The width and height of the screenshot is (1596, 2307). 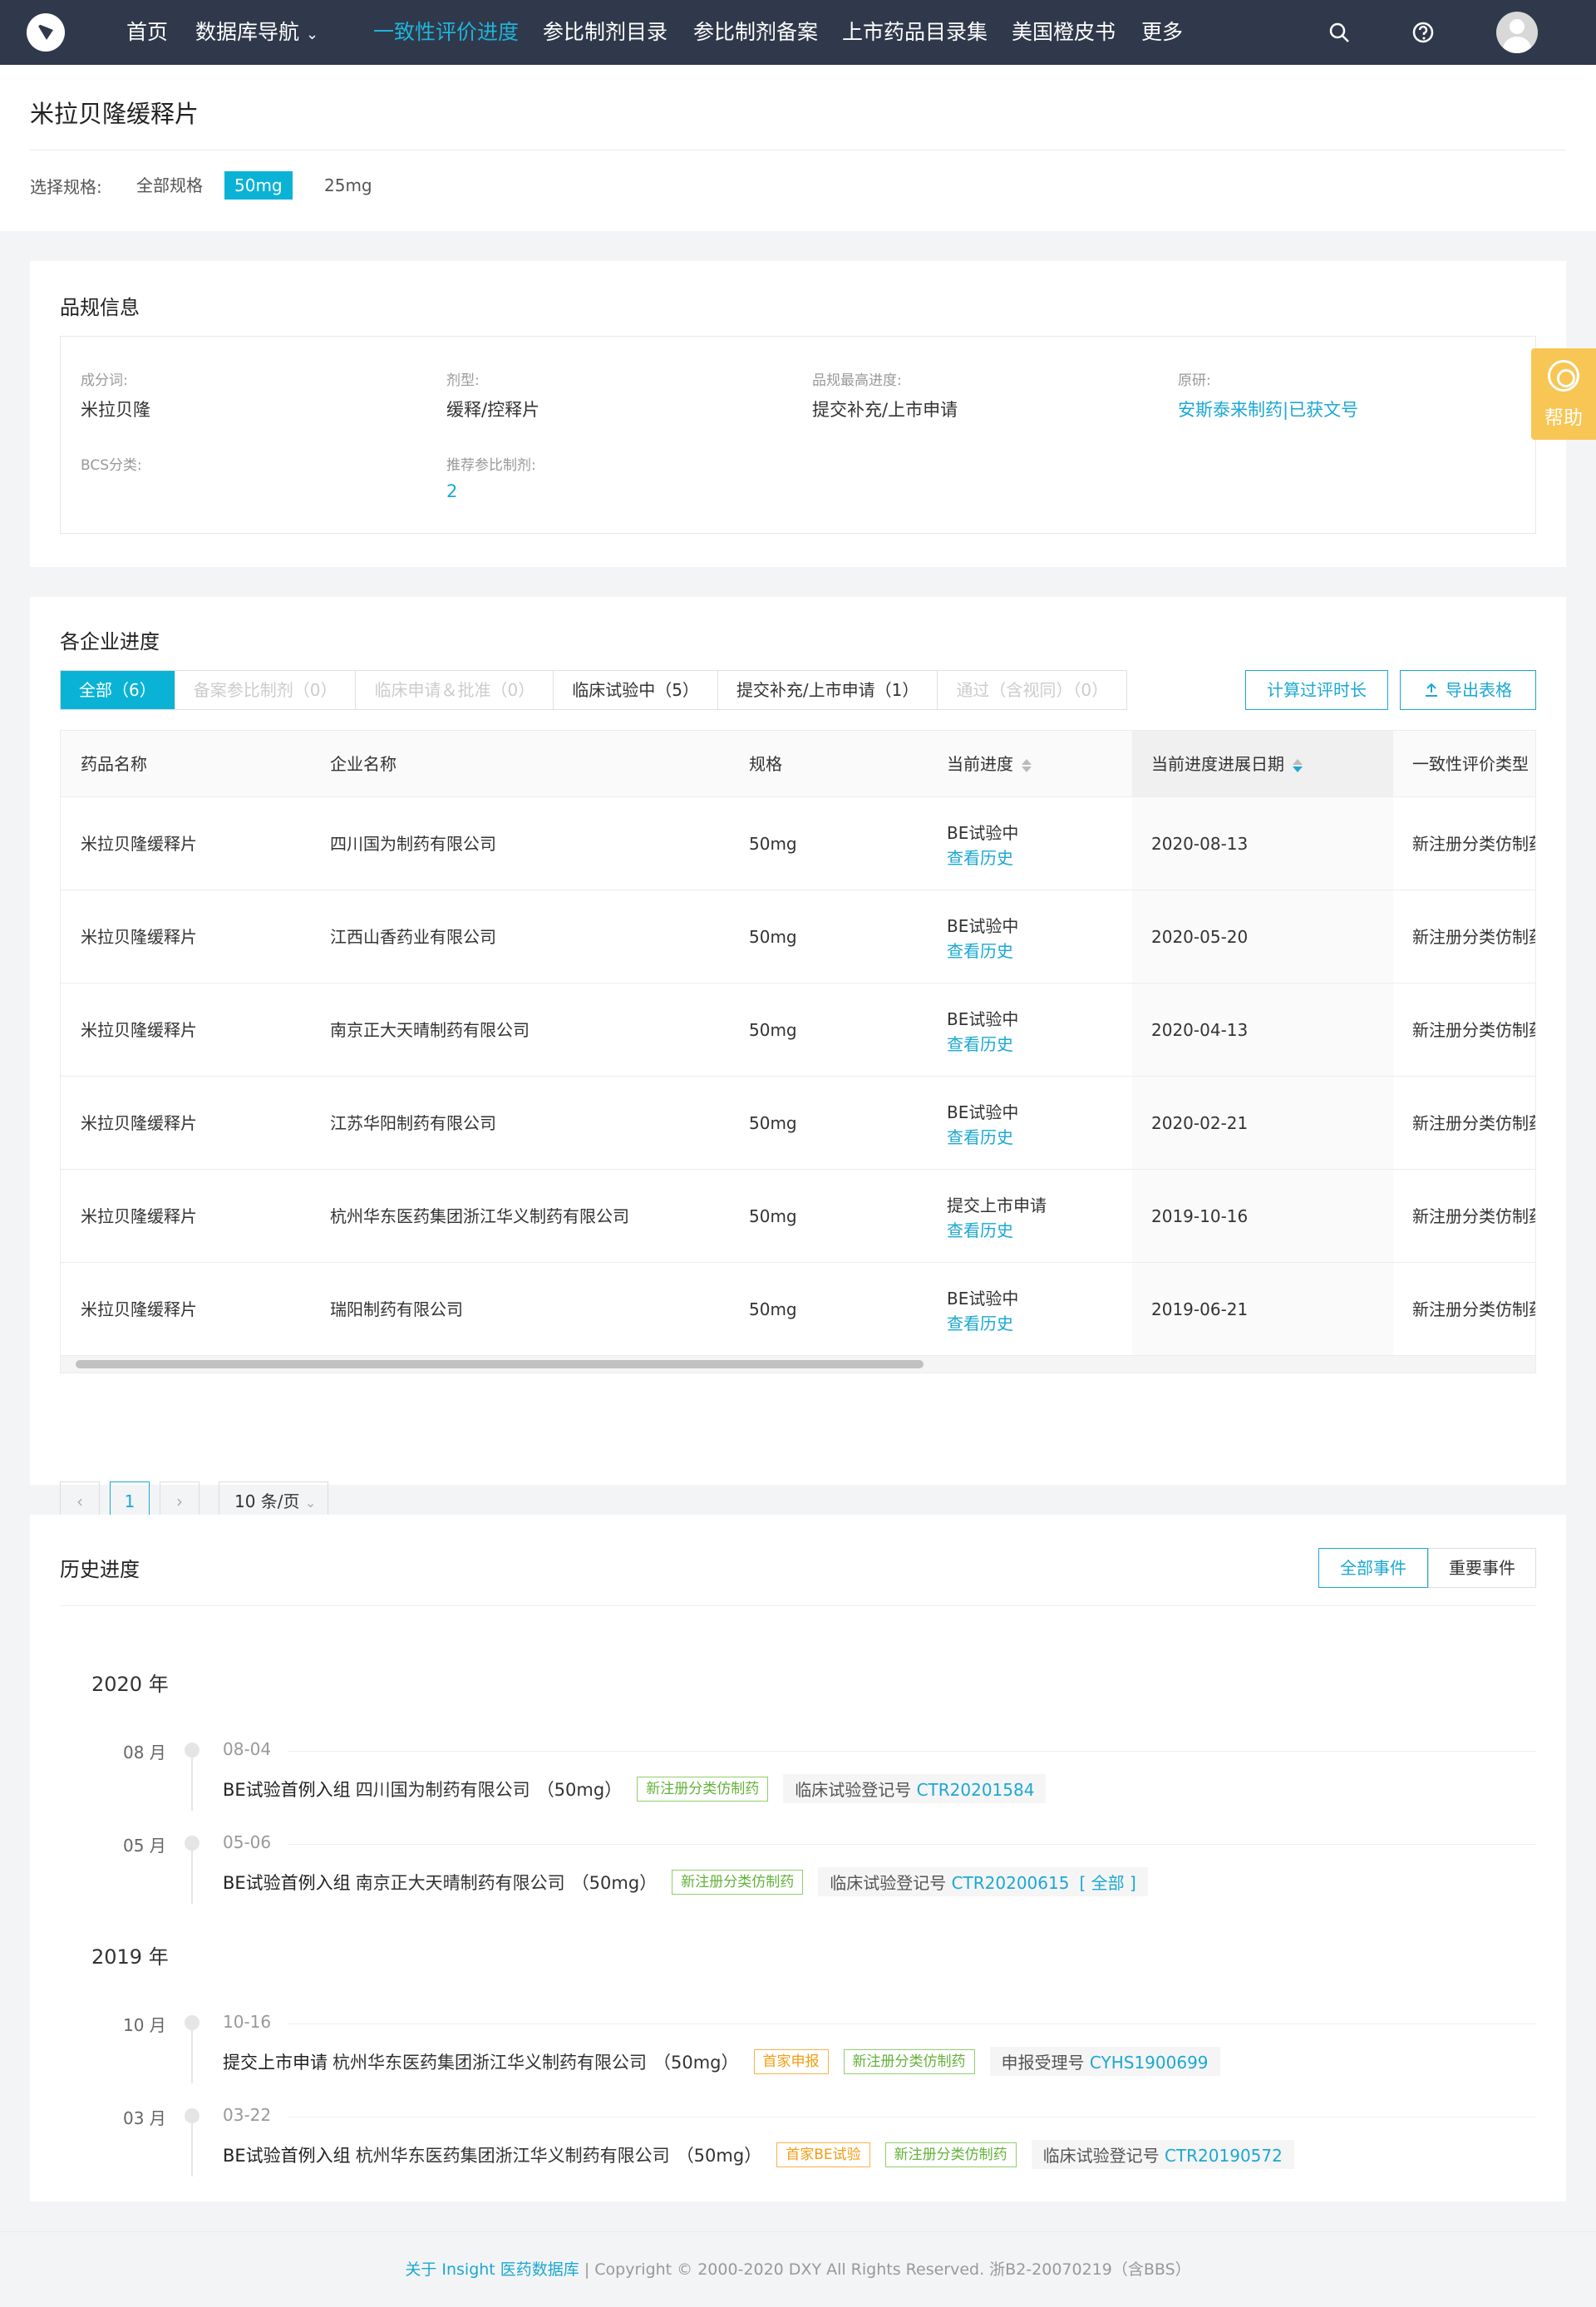 What do you see at coordinates (100, 1569) in the screenshot?
I see `section-title: 历史进度` at bounding box center [100, 1569].